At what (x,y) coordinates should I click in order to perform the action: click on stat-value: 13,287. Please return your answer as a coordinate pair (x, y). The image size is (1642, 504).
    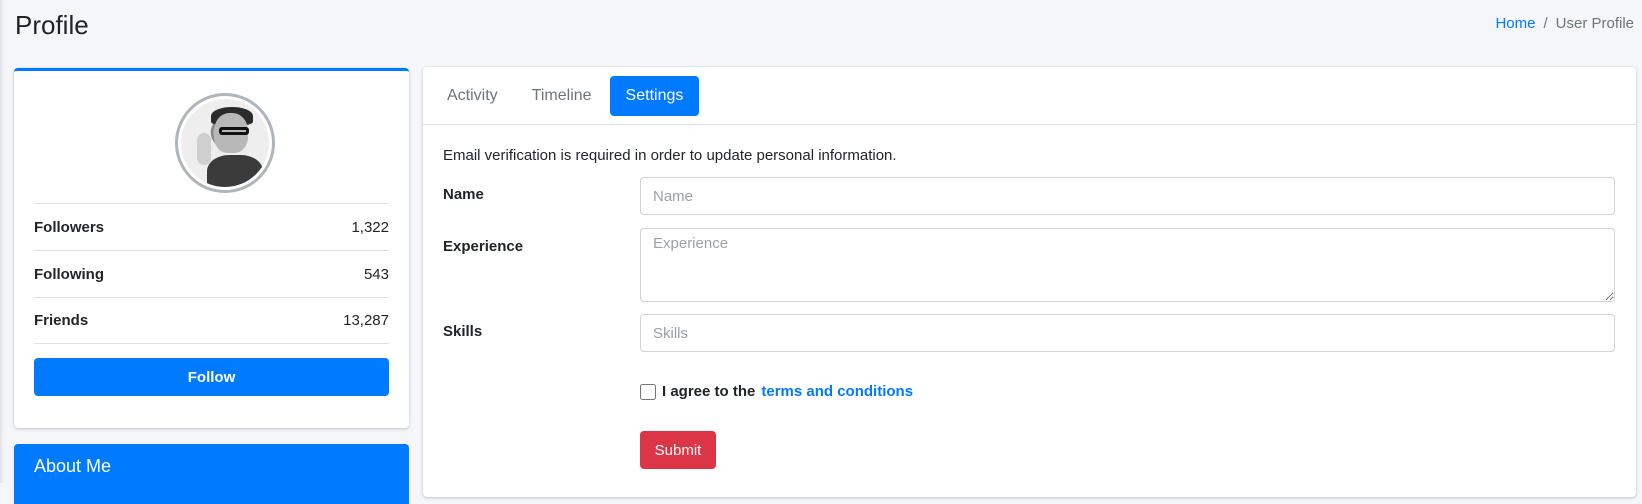
    Looking at the image, I should click on (366, 320).